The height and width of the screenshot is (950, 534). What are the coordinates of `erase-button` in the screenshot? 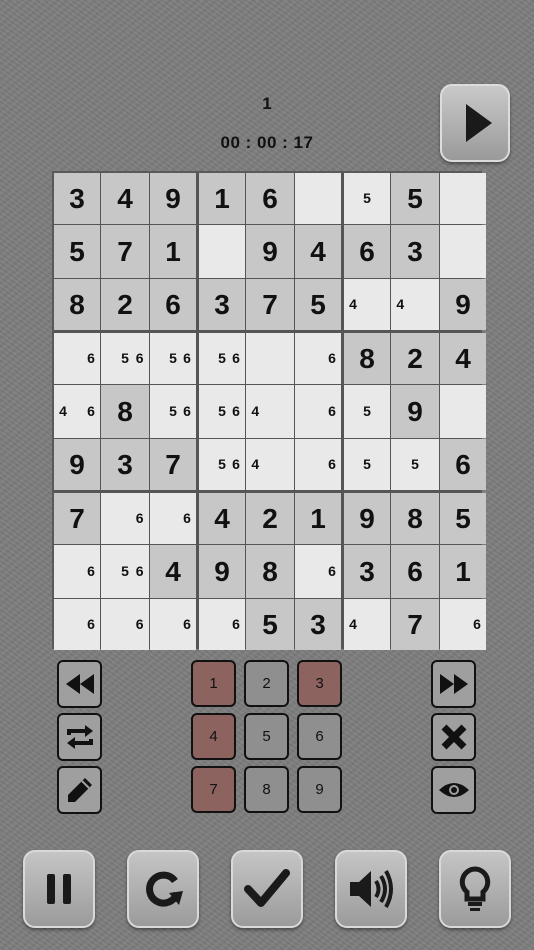 It's located at (453, 737).